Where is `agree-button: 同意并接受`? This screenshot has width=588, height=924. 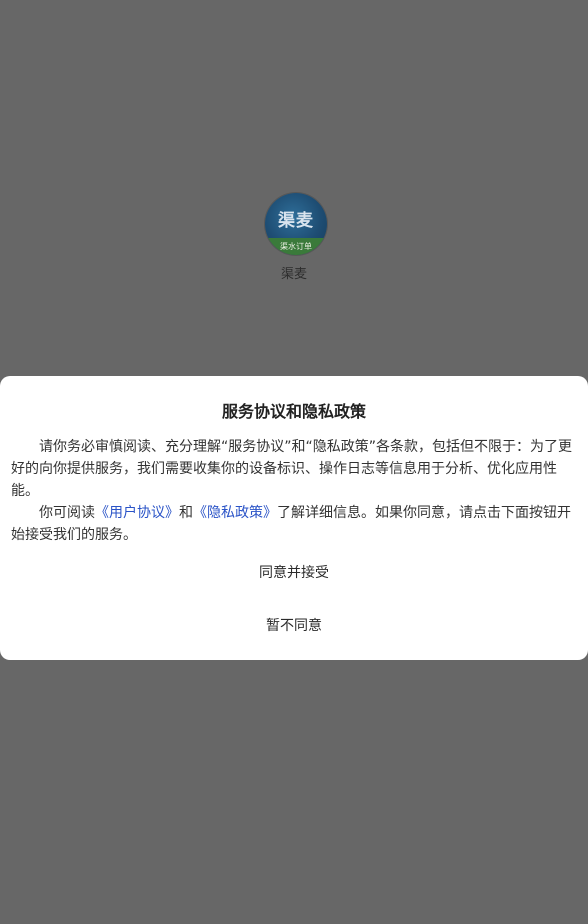 agree-button: 同意并接受 is located at coordinates (294, 573).